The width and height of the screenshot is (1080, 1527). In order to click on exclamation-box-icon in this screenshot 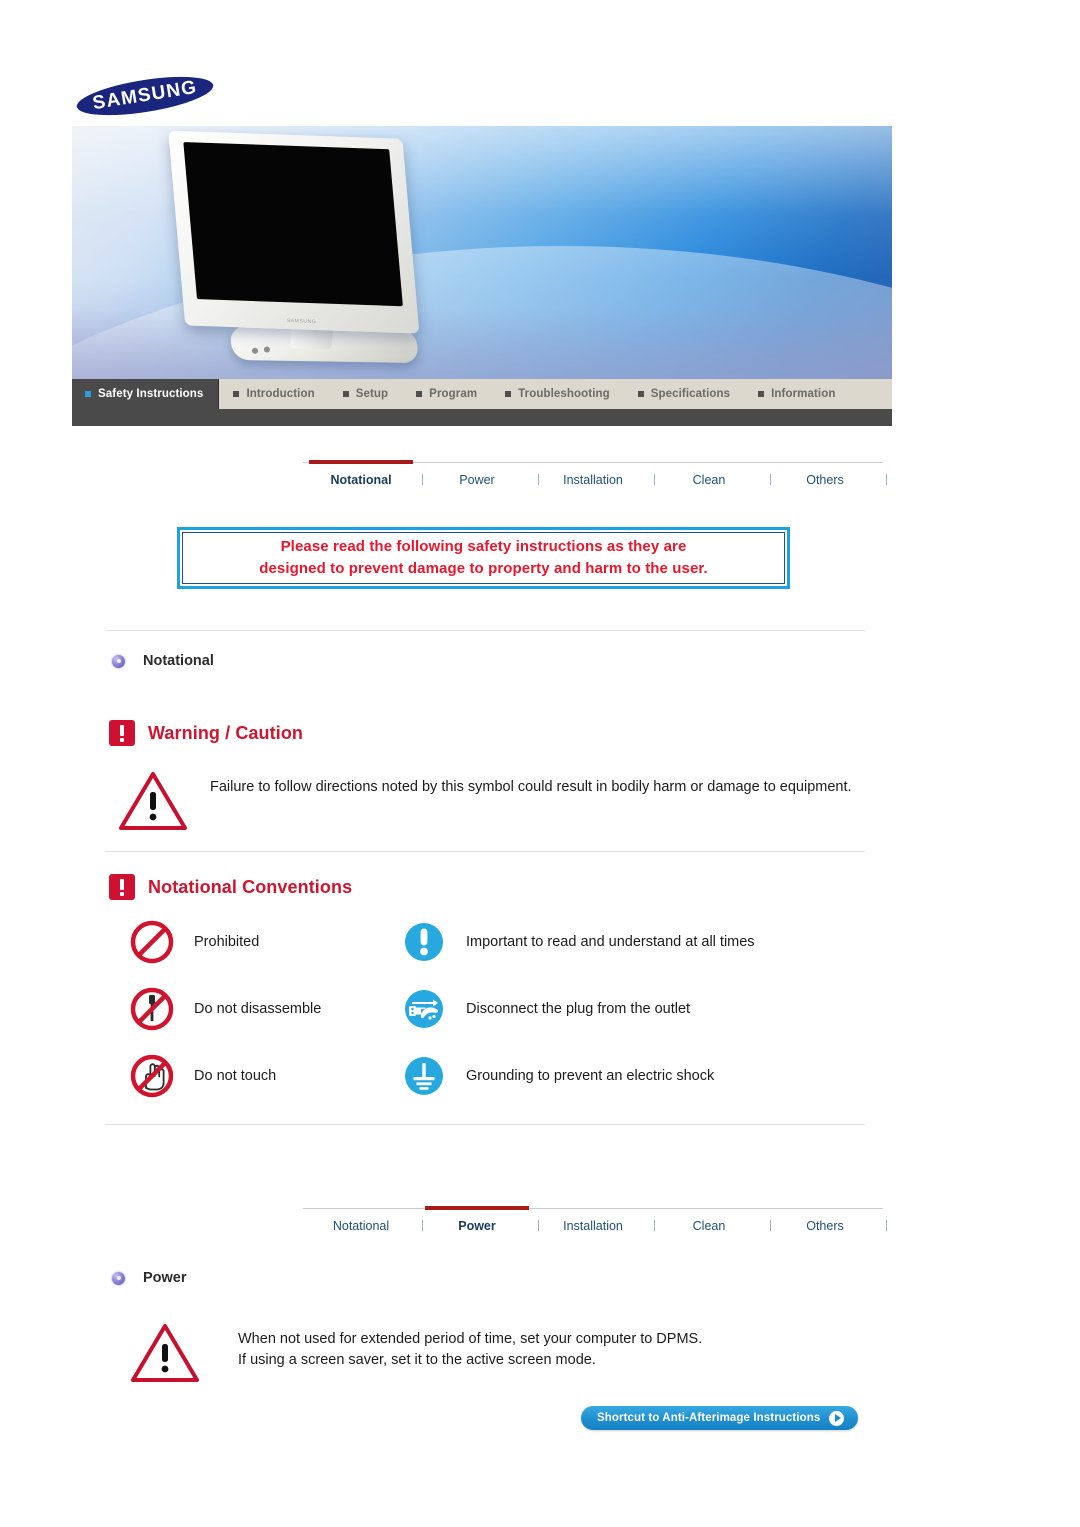, I will do `click(122, 887)`.